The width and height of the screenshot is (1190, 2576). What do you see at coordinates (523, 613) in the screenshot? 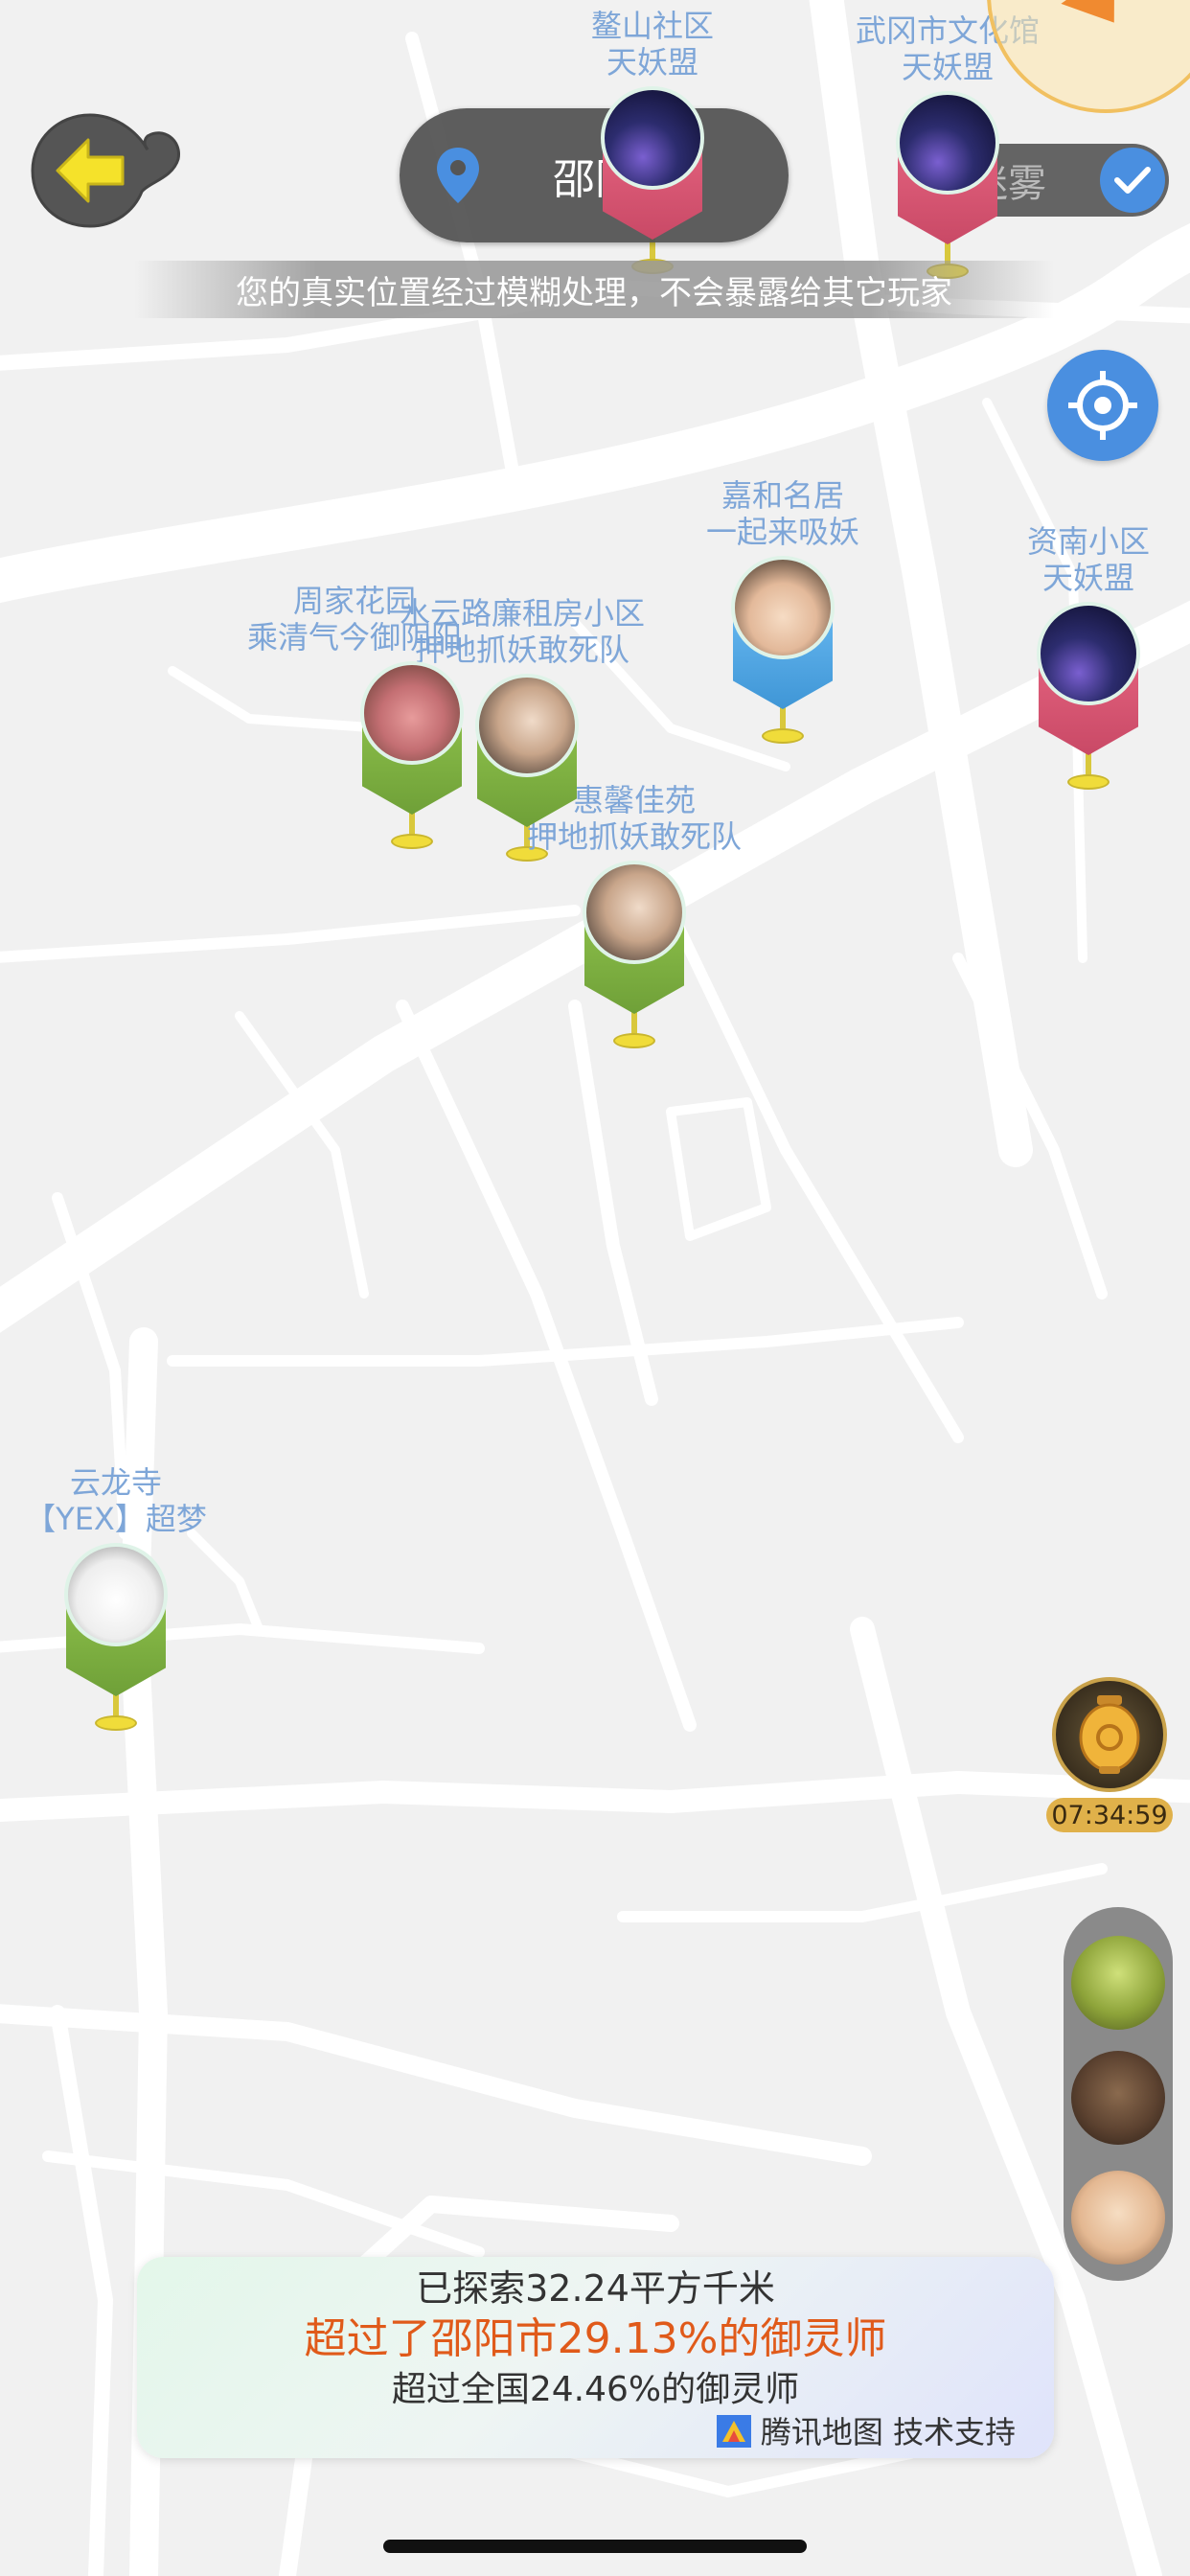
I see `pin-place-name: 水云路廉租房小区` at bounding box center [523, 613].